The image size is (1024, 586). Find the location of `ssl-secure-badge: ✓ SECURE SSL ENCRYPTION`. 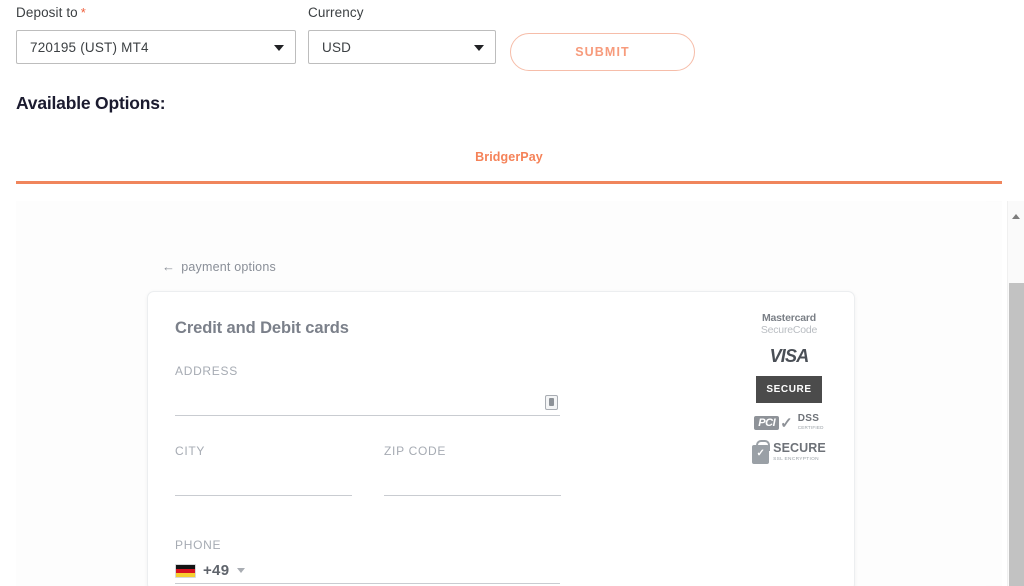

ssl-secure-badge: ✓ SECURE SSL ENCRYPTION is located at coordinates (789, 452).